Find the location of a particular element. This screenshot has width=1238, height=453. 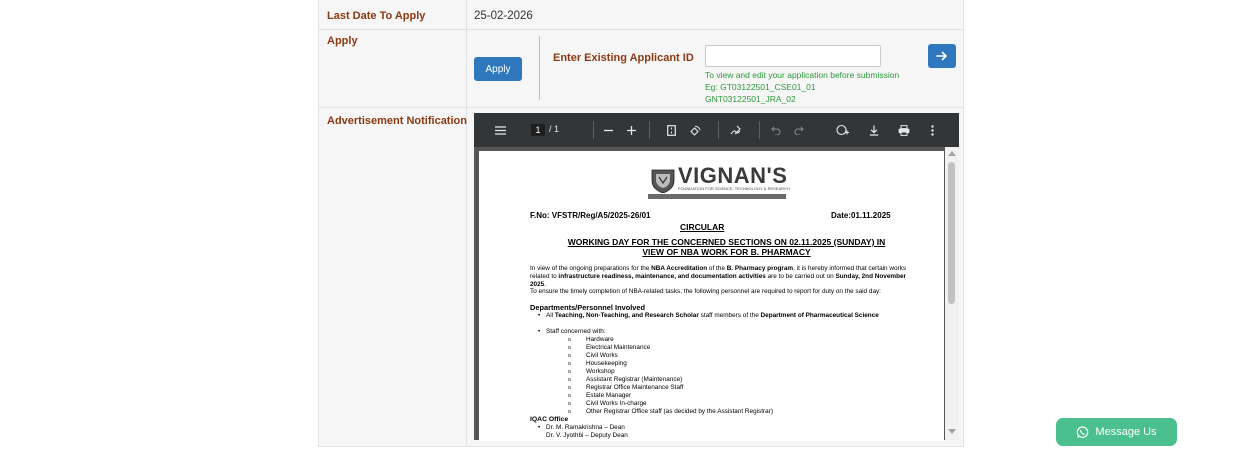

page-total: / 1 is located at coordinates (554, 129).